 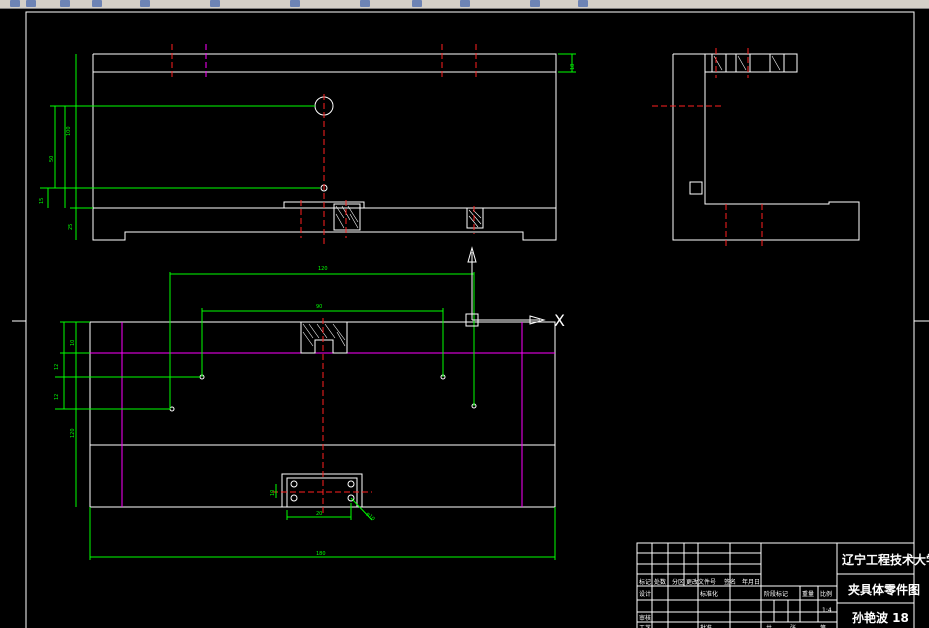 What do you see at coordinates (645, 618) in the screenshot?
I see `label-review: 审核` at bounding box center [645, 618].